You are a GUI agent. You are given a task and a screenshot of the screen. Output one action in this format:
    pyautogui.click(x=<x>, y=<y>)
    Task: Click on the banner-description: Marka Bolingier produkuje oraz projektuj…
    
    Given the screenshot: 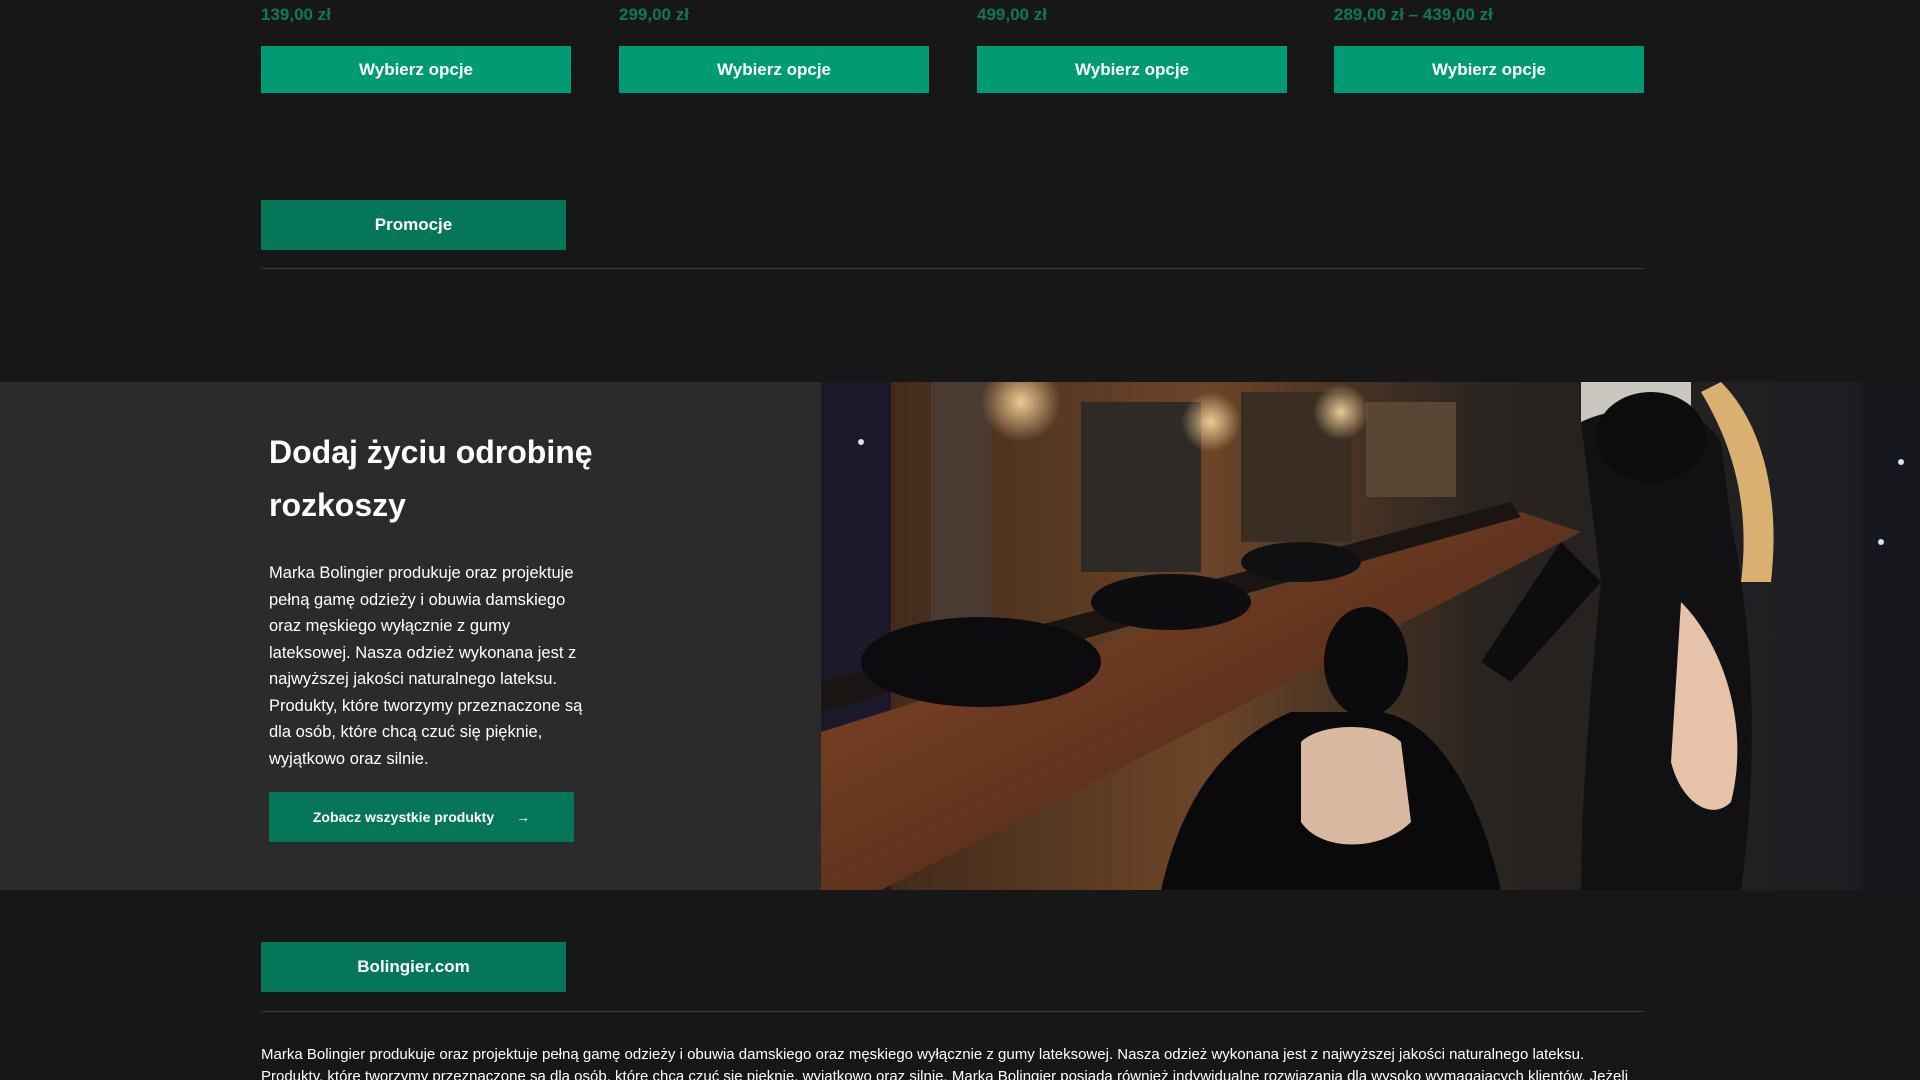 What is the action you would take?
    pyautogui.click(x=426, y=666)
    